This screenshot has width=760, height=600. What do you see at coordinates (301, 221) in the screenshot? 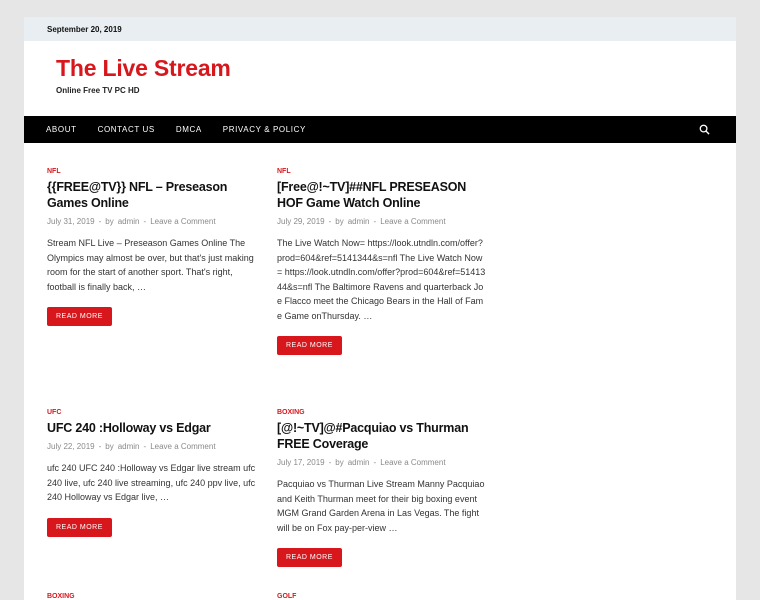
I see `post-date: July 29, 2019` at bounding box center [301, 221].